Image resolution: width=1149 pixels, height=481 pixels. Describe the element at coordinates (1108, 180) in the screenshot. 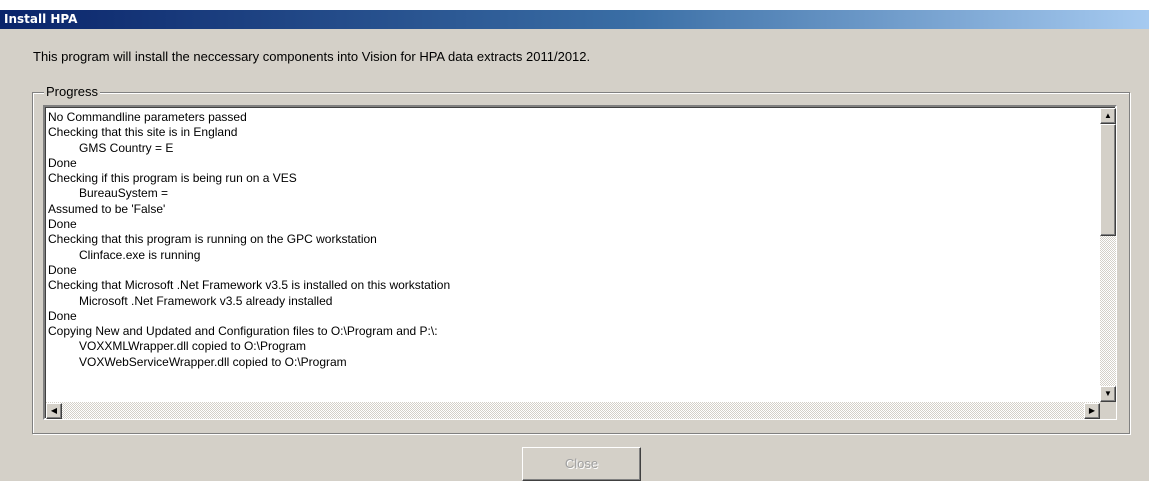

I see `vertical-scroll-thumb` at that location.